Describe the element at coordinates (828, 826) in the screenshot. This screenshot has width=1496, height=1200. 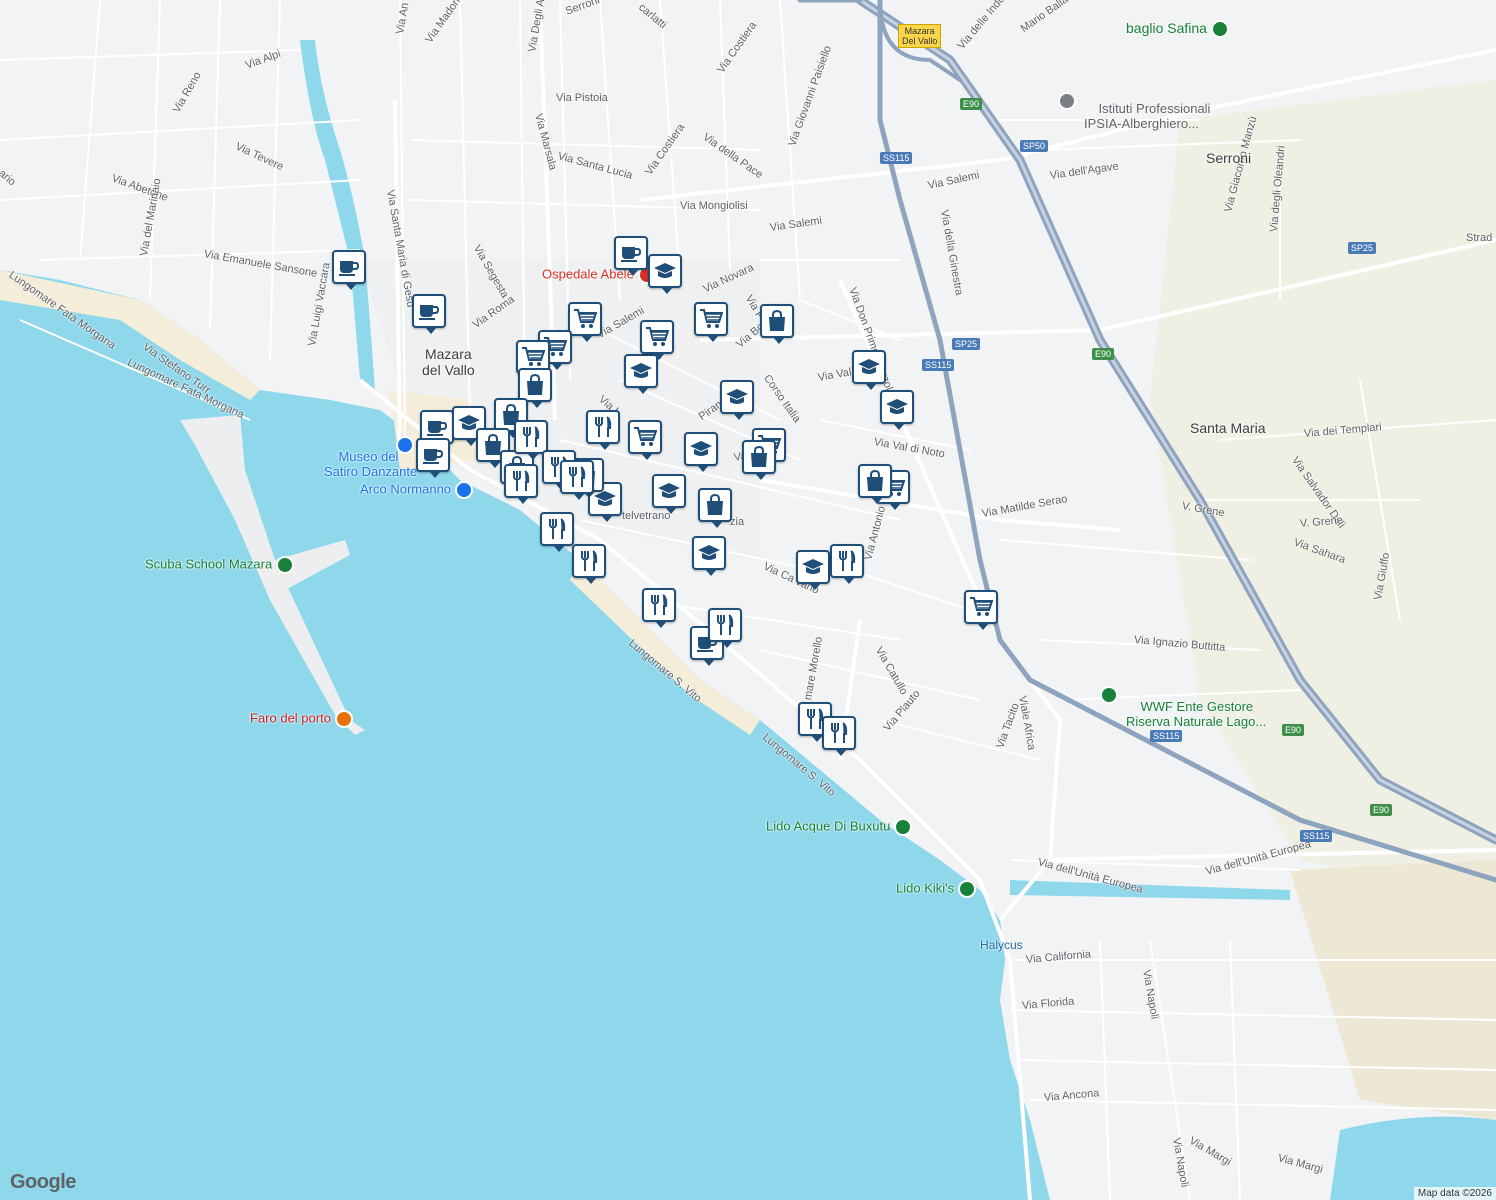
I see `poi-lido-buxutu-label: Lido Acque Di Buxutu` at that location.